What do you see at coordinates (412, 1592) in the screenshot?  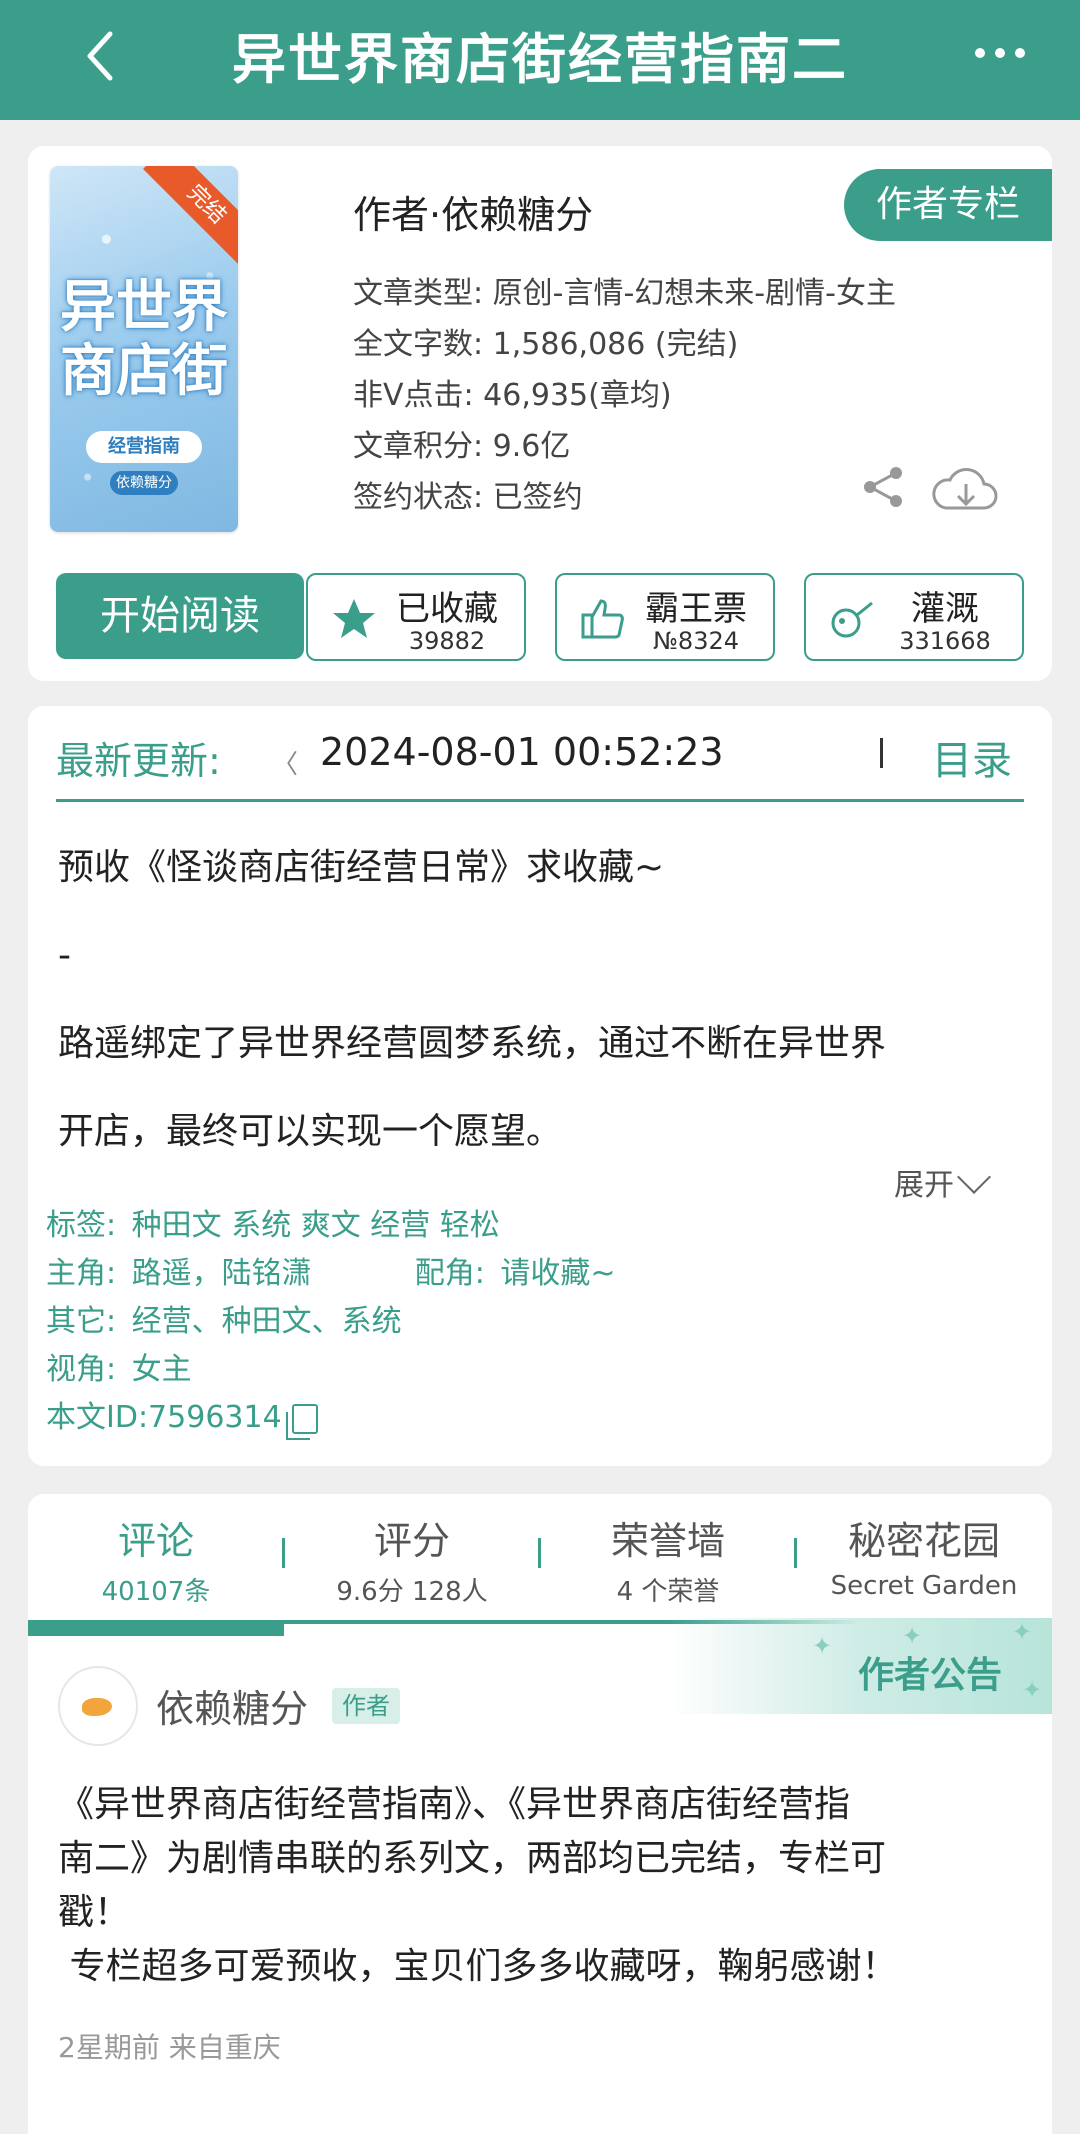 I see `tab-subtitle: 9.6分 128人` at bounding box center [412, 1592].